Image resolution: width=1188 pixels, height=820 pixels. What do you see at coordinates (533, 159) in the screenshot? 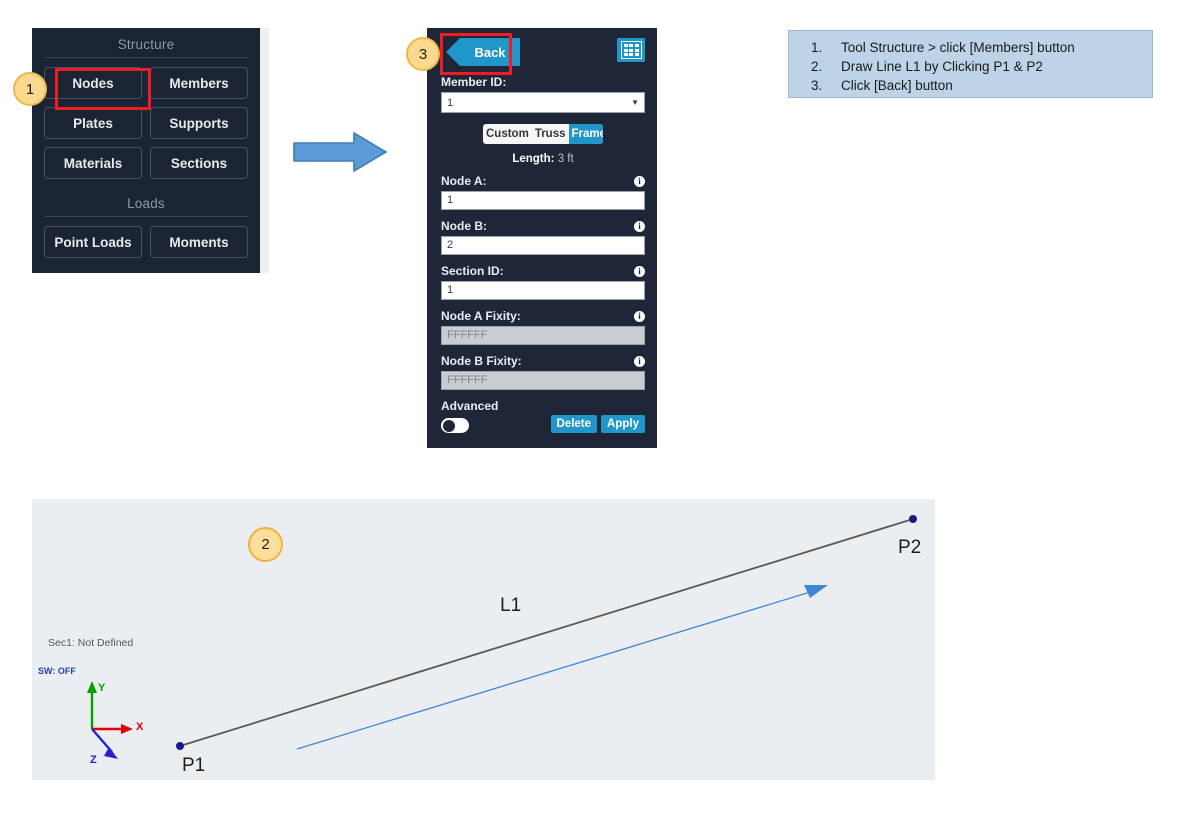
I see `length-label: Length:` at bounding box center [533, 159].